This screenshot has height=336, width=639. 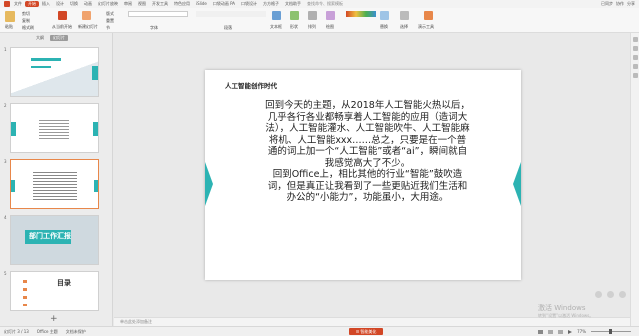 What do you see at coordinates (541, 331) in the screenshot?
I see `view-normal-icon` at bounding box center [541, 331].